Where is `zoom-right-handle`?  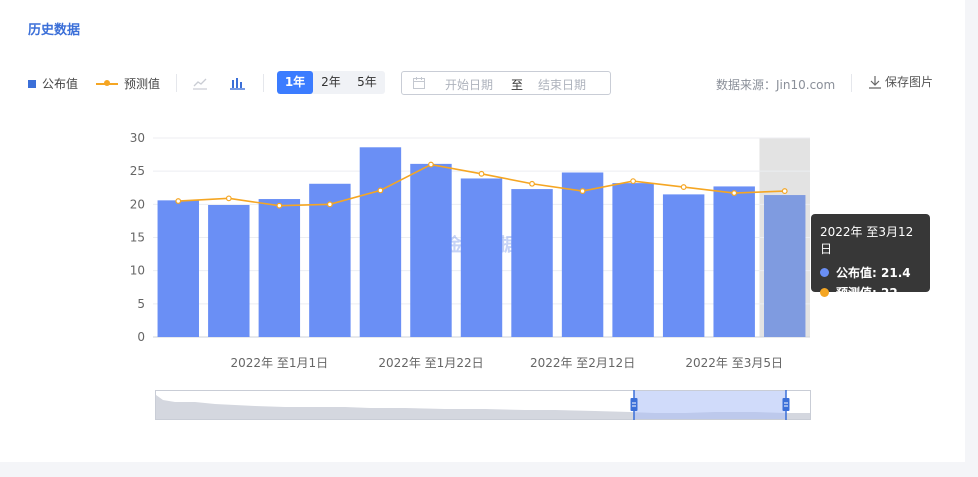
zoom-right-handle is located at coordinates (786, 404).